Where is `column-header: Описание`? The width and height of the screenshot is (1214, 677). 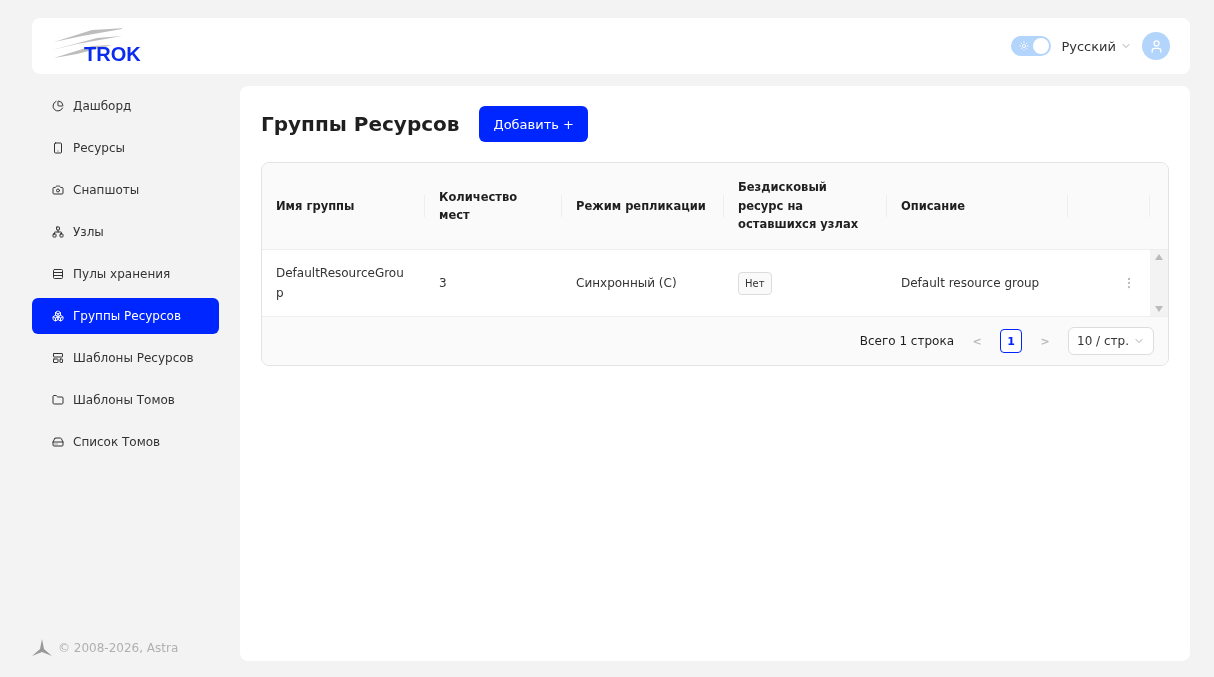 column-header: Описание is located at coordinates (977, 206).